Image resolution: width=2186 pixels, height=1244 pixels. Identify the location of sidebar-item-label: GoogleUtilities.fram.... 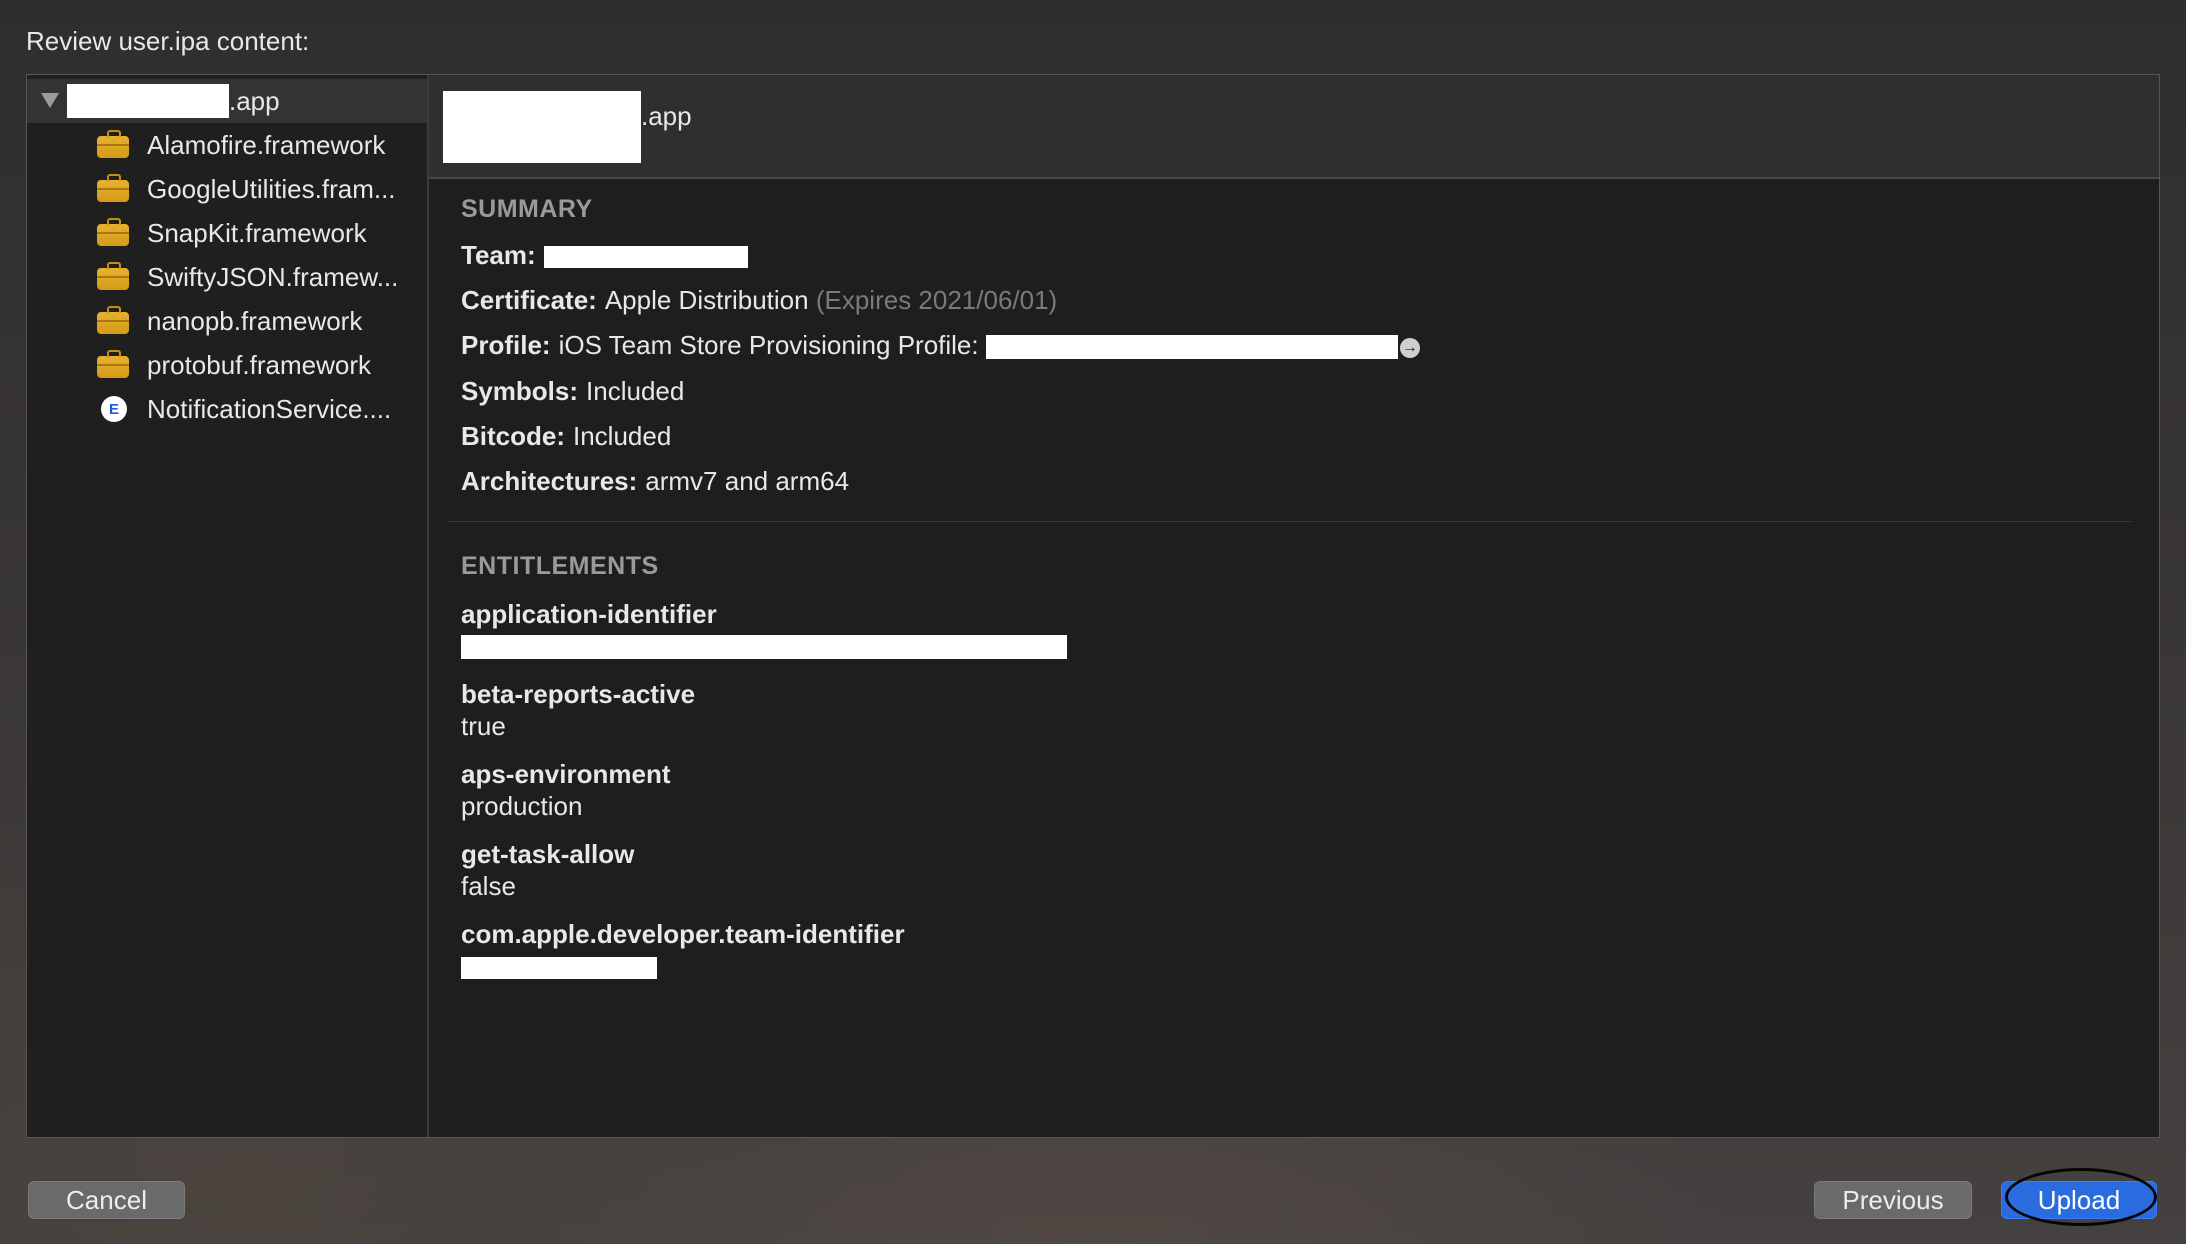
(271, 188).